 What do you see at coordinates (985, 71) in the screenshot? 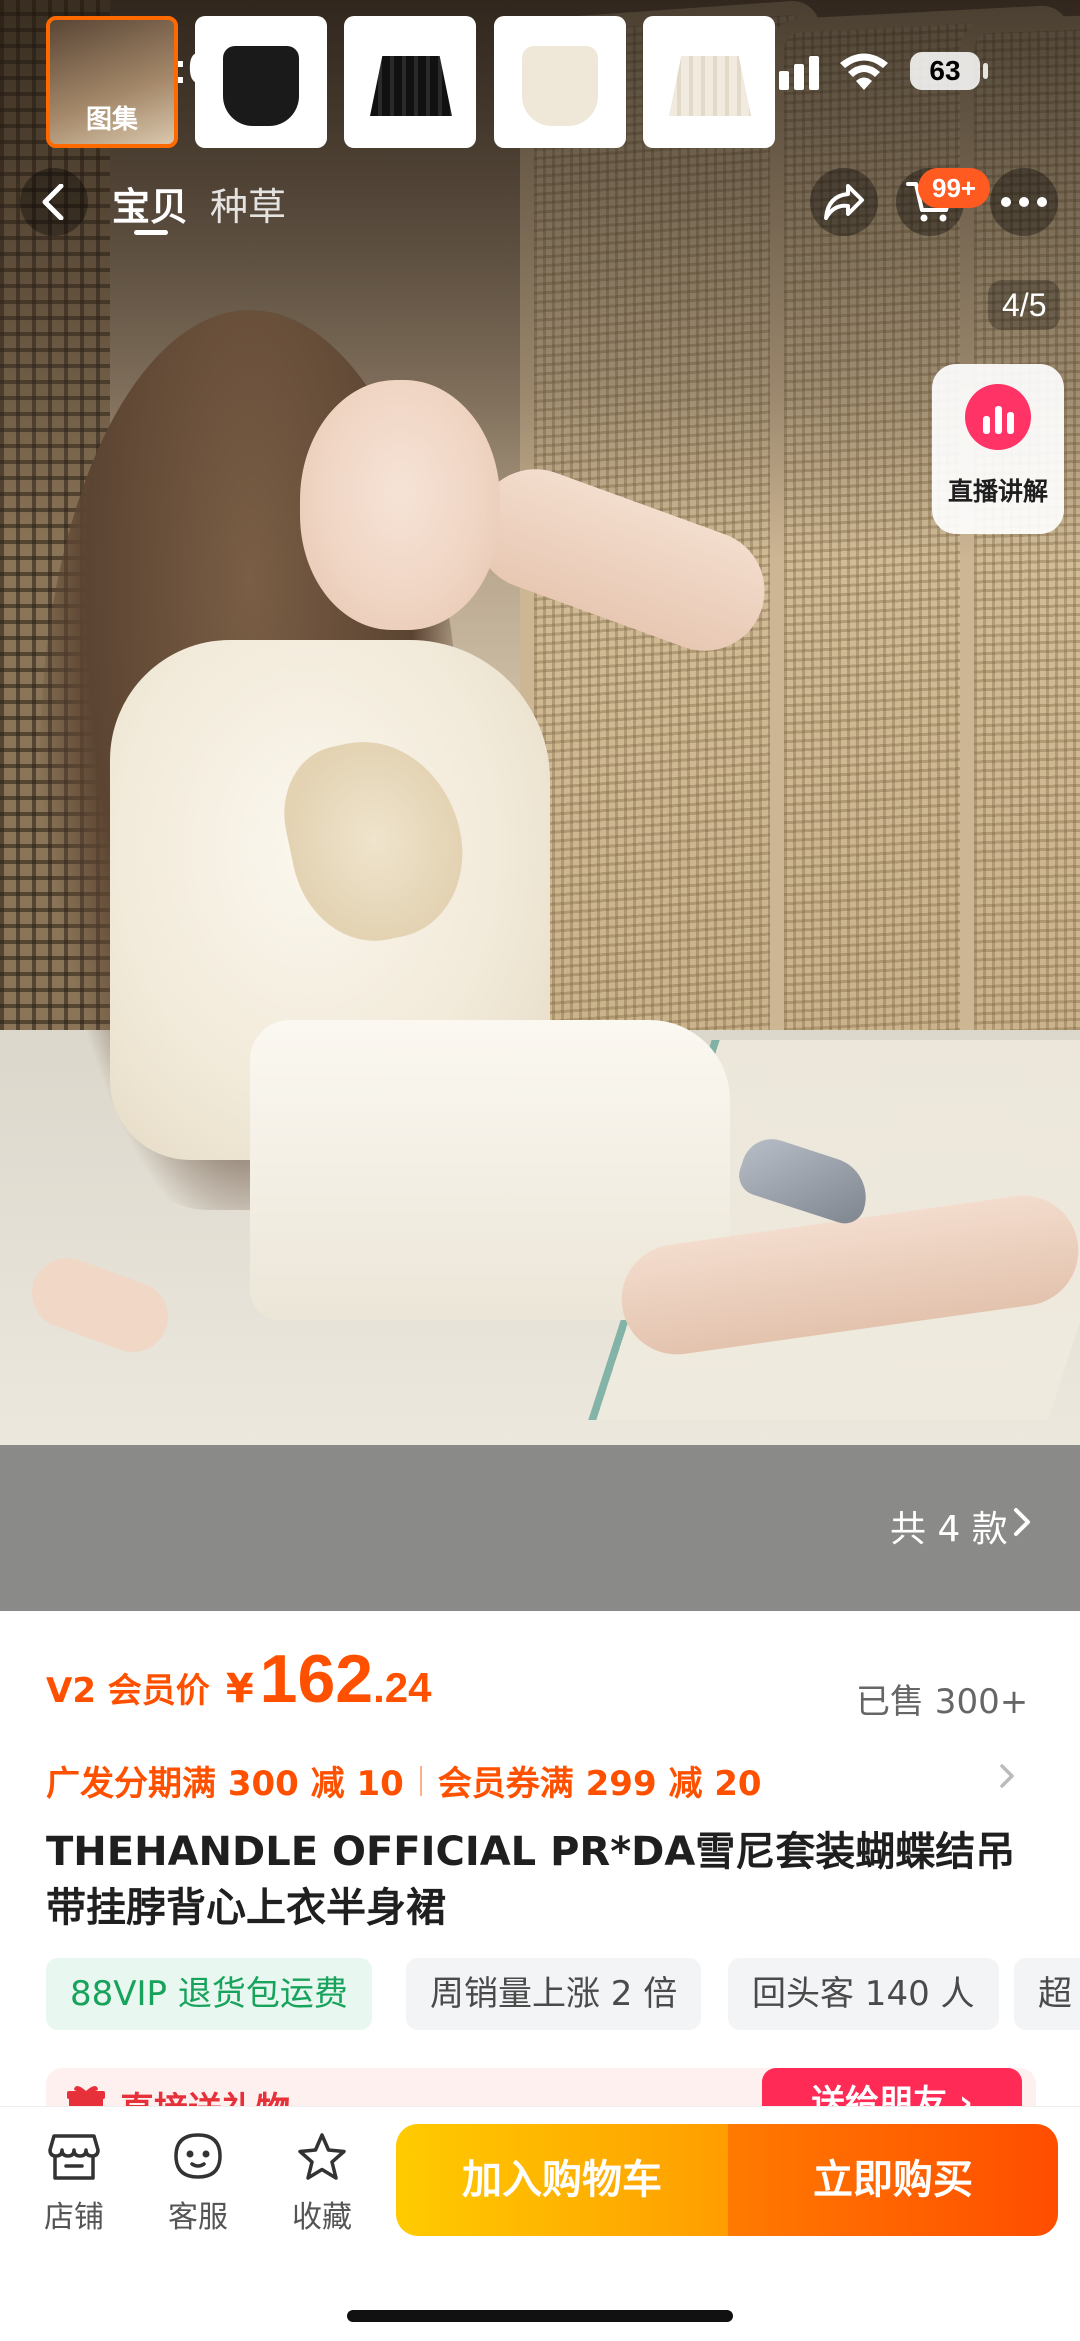
I see `battery-tip` at bounding box center [985, 71].